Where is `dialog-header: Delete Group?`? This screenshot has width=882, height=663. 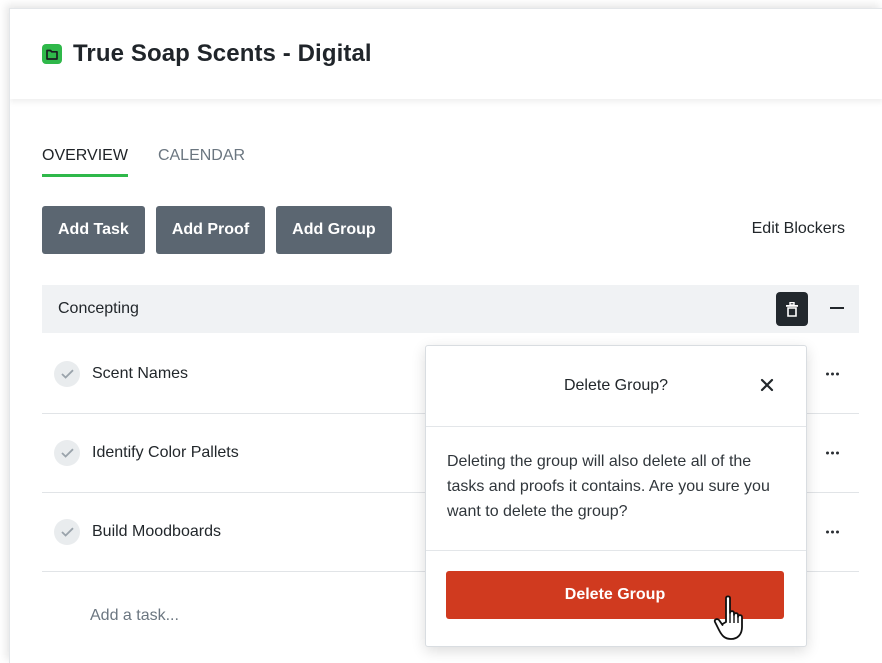 dialog-header: Delete Group? is located at coordinates (616, 386).